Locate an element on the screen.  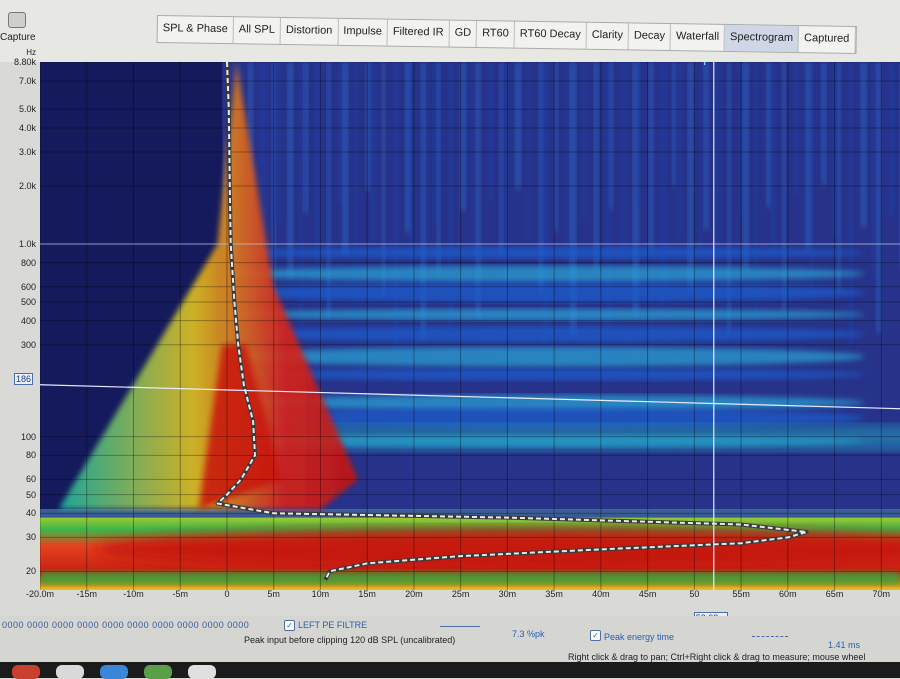
left-pe-filtre-checkbox: ✓ is located at coordinates (289, 625).